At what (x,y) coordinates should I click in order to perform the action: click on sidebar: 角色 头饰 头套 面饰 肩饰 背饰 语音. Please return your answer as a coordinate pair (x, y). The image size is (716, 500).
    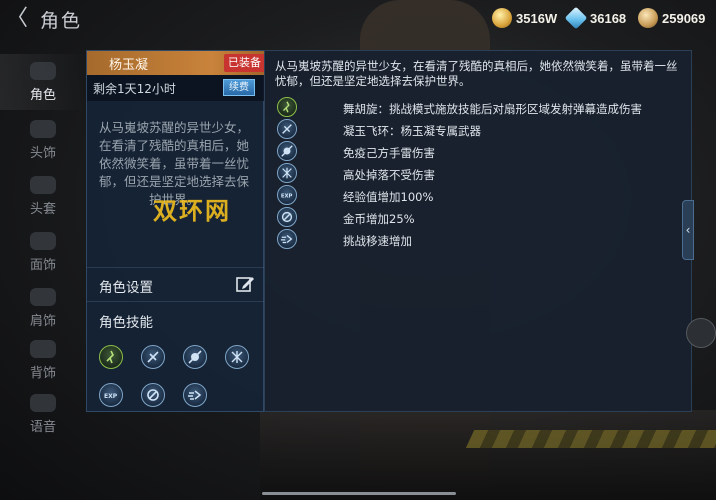
    Looking at the image, I should click on (43, 270).